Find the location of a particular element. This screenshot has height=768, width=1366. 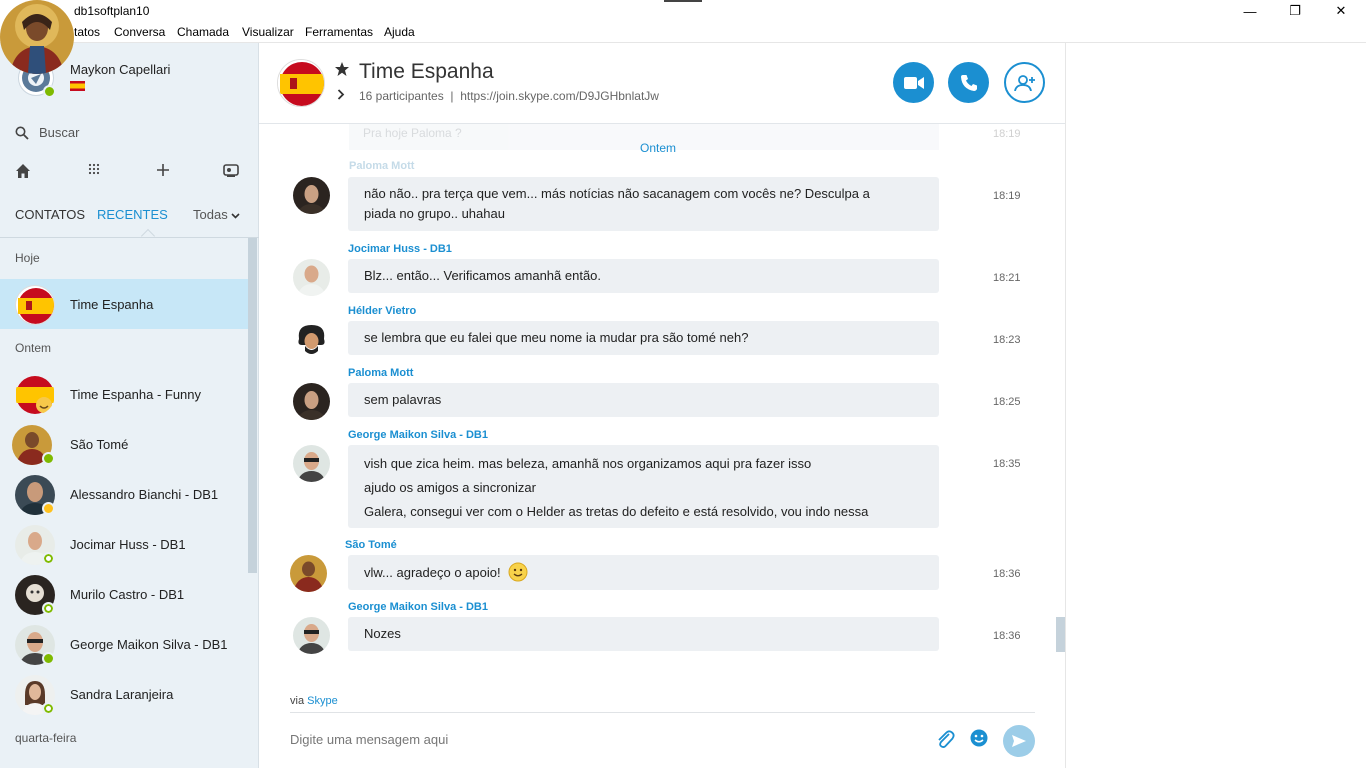

via-text: via is located at coordinates (297, 701).